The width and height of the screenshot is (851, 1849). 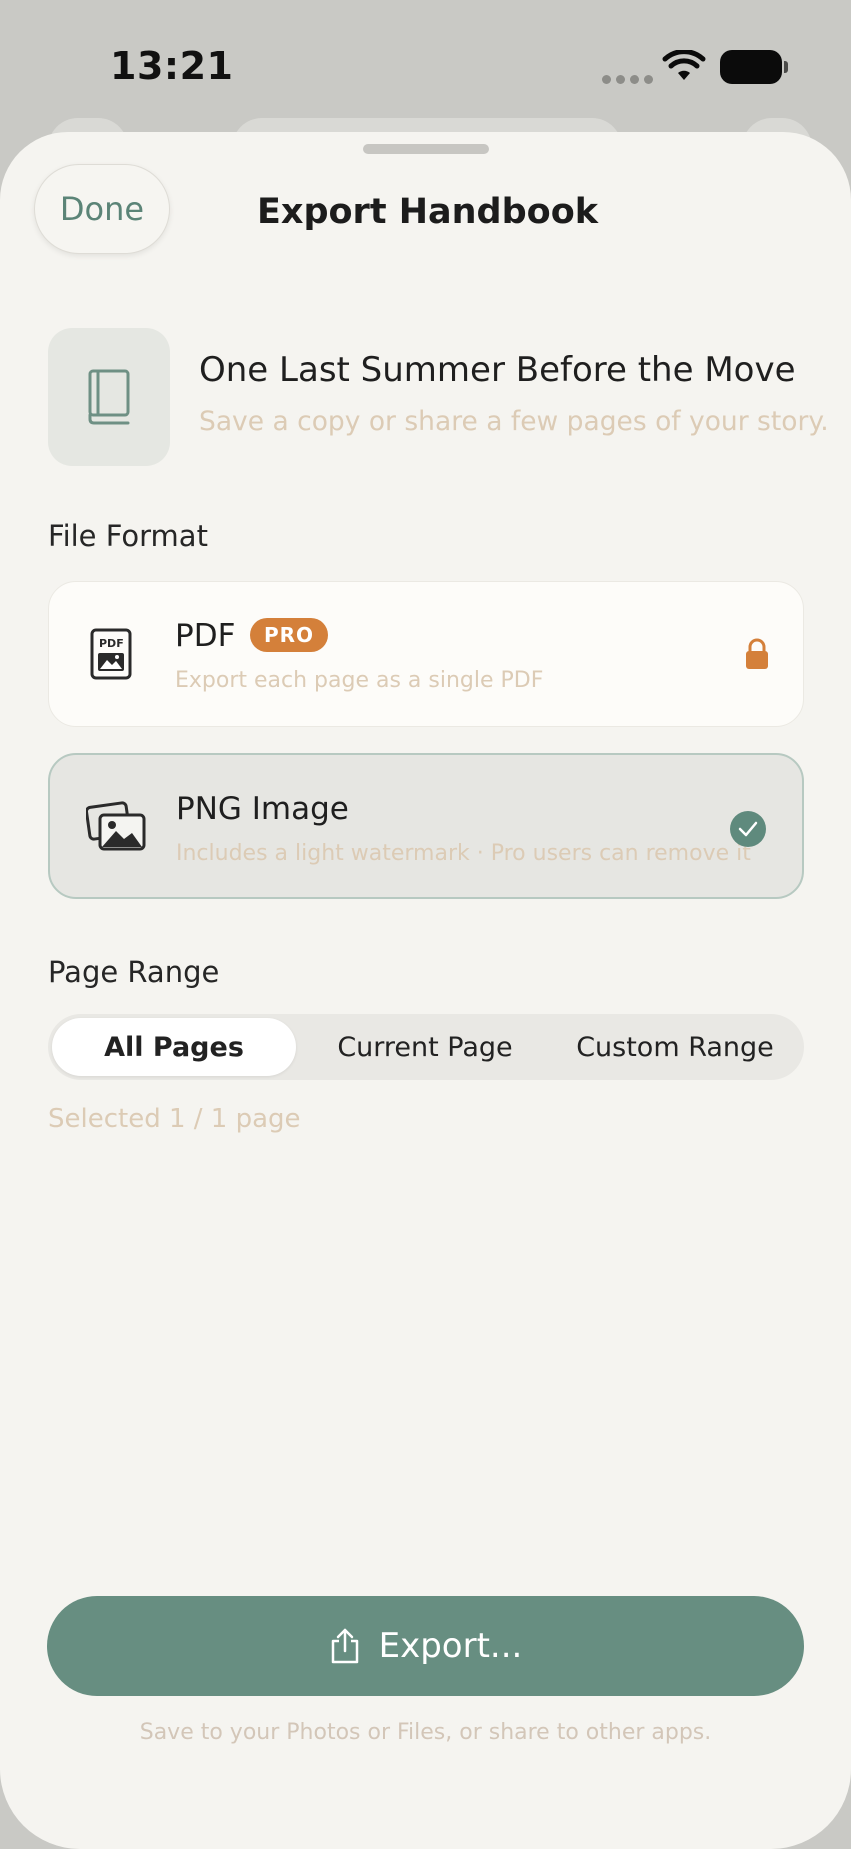 I want to click on cellular-signal-icon, so click(x=627, y=79).